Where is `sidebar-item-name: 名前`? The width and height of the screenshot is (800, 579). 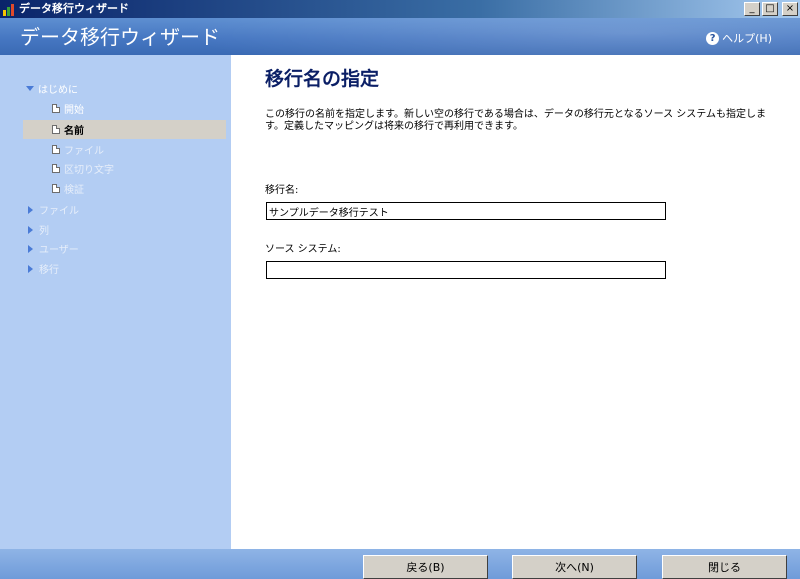
sidebar-item-name: 名前 is located at coordinates (124, 129).